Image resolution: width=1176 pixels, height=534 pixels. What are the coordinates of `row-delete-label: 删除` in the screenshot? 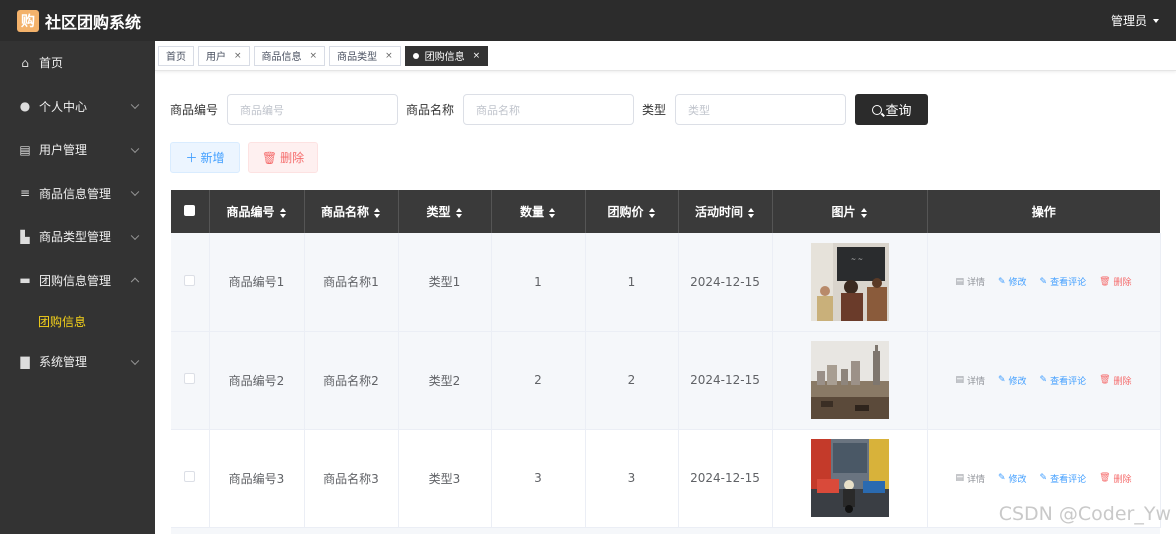 It's located at (1122, 381).